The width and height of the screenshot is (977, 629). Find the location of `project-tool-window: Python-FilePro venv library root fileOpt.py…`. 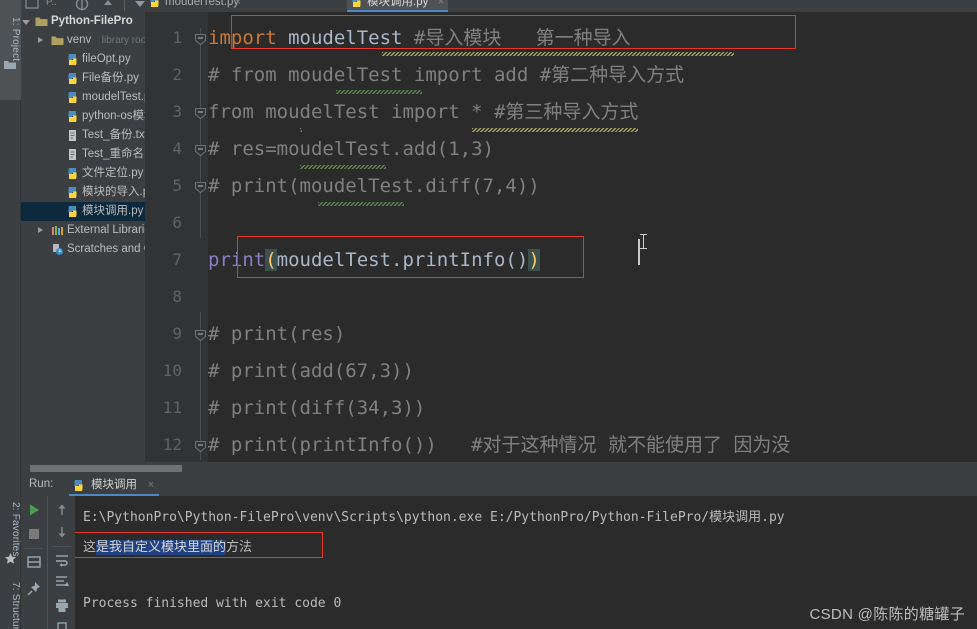

project-tool-window: Python-FilePro venv library root fileOpt.py… is located at coordinates (83, 243).